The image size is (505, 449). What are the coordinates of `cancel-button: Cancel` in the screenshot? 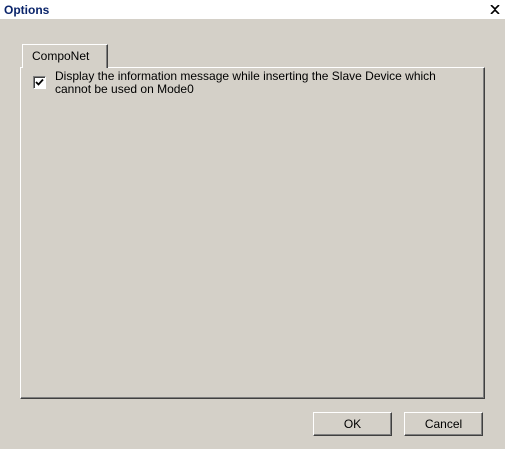 It's located at (443, 424).